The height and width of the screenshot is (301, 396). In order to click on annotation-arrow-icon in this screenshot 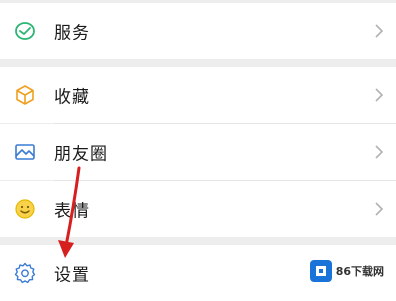, I will do `click(69, 212)`.